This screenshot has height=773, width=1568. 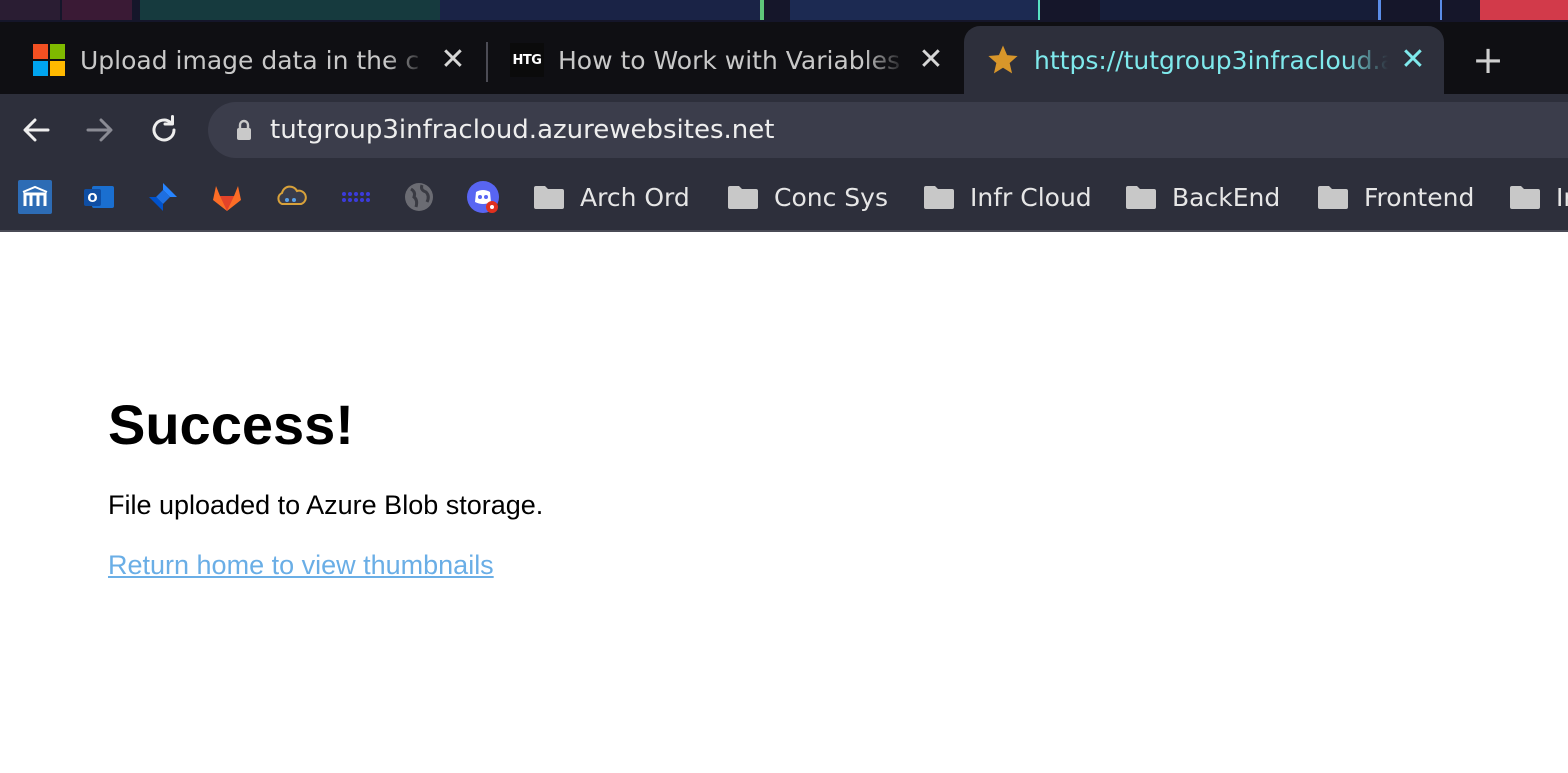 What do you see at coordinates (355, 197) in the screenshot?
I see `dots-app-icon` at bounding box center [355, 197].